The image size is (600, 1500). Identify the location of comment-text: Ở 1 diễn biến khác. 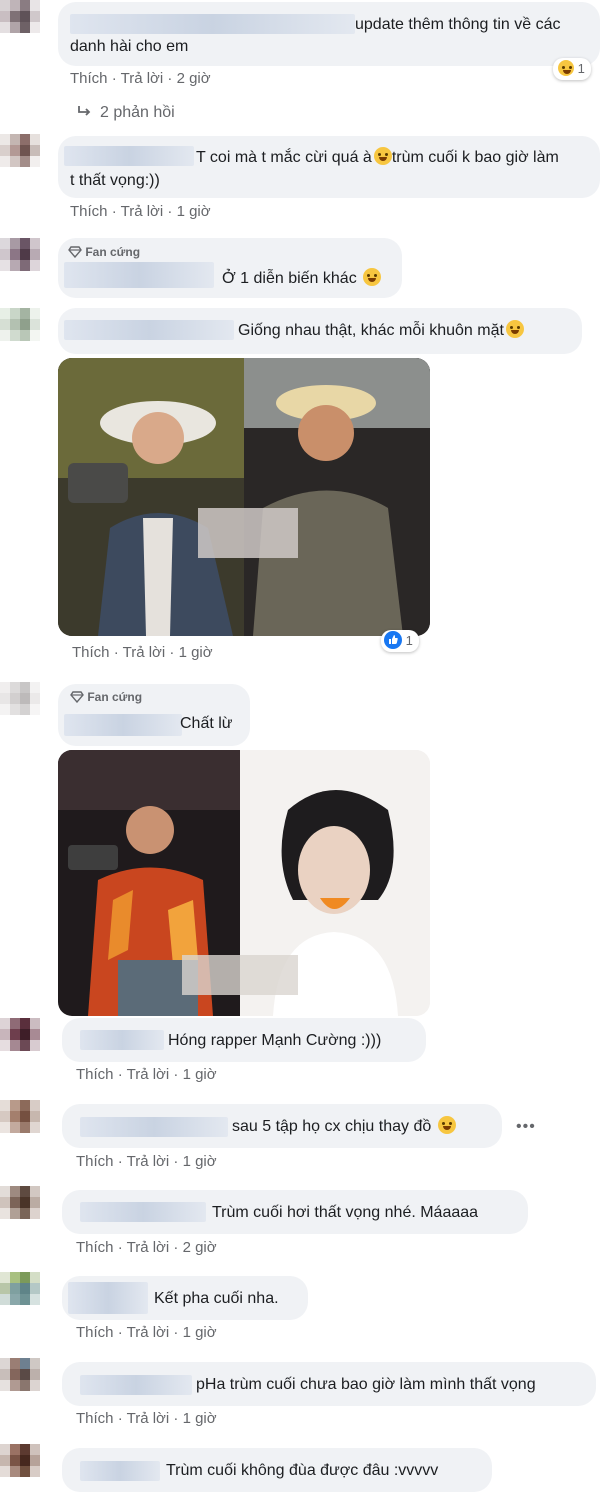
(302, 278).